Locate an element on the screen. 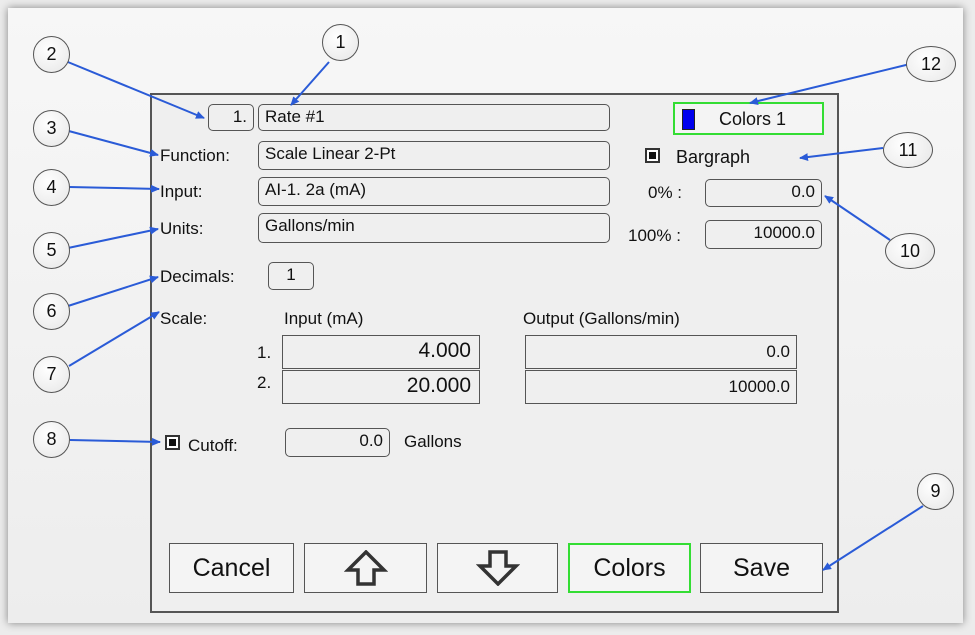 The width and height of the screenshot is (975, 635). callout-6: 6 is located at coordinates (51, 311).